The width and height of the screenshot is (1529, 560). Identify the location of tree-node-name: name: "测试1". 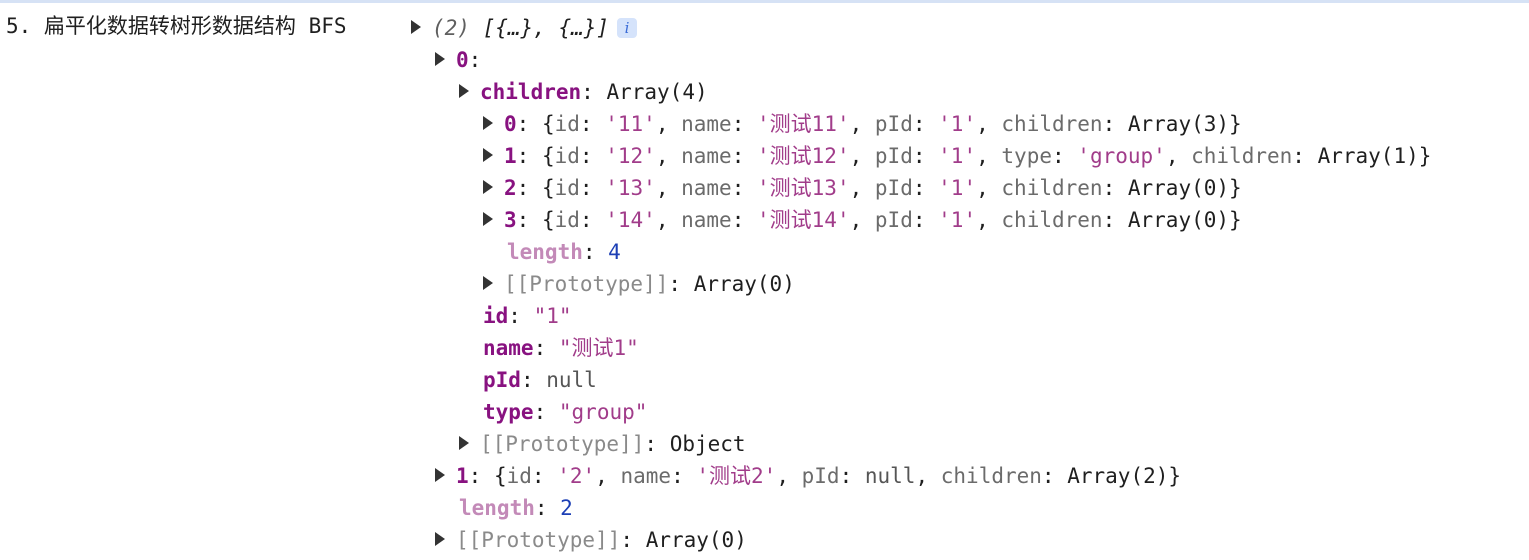
(561, 348).